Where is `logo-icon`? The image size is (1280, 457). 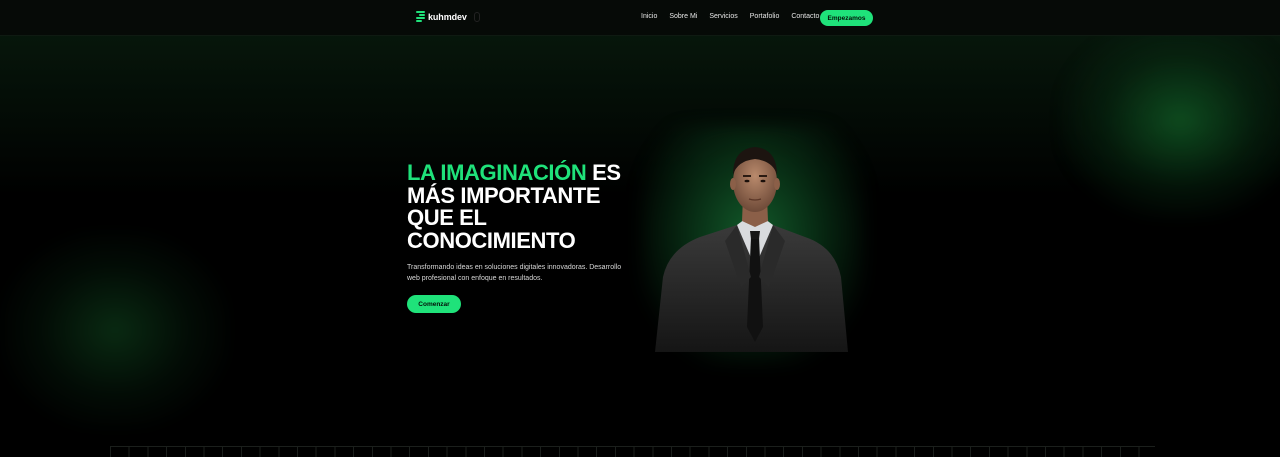 logo-icon is located at coordinates (420, 17).